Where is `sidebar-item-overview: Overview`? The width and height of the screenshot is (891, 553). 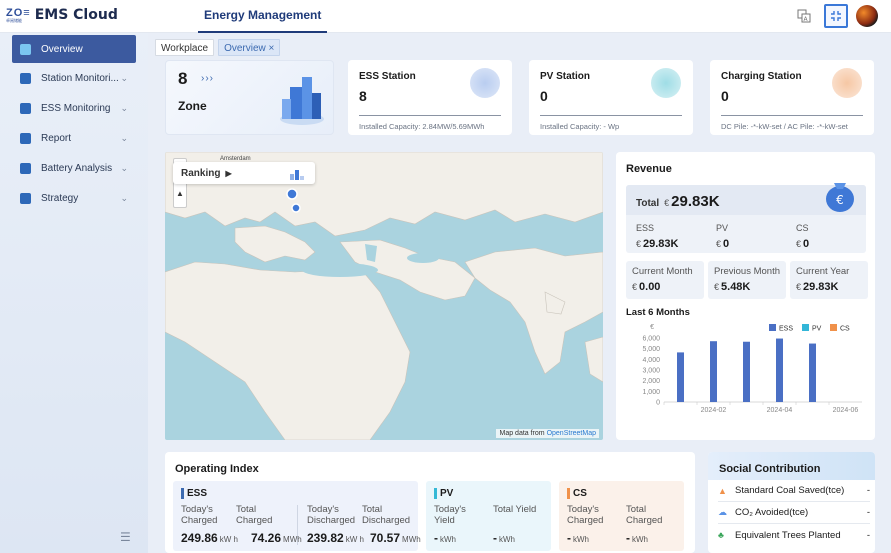 sidebar-item-overview: Overview is located at coordinates (74, 49).